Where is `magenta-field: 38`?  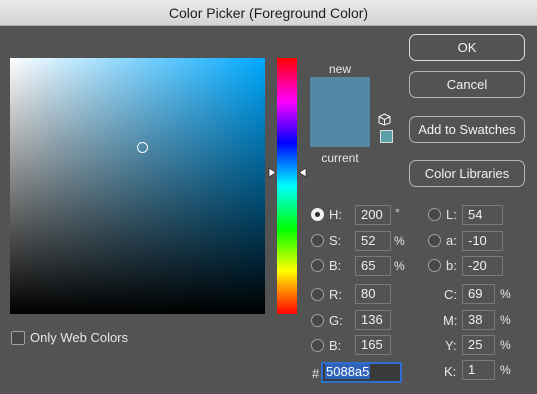 magenta-field: 38 is located at coordinates (478, 320).